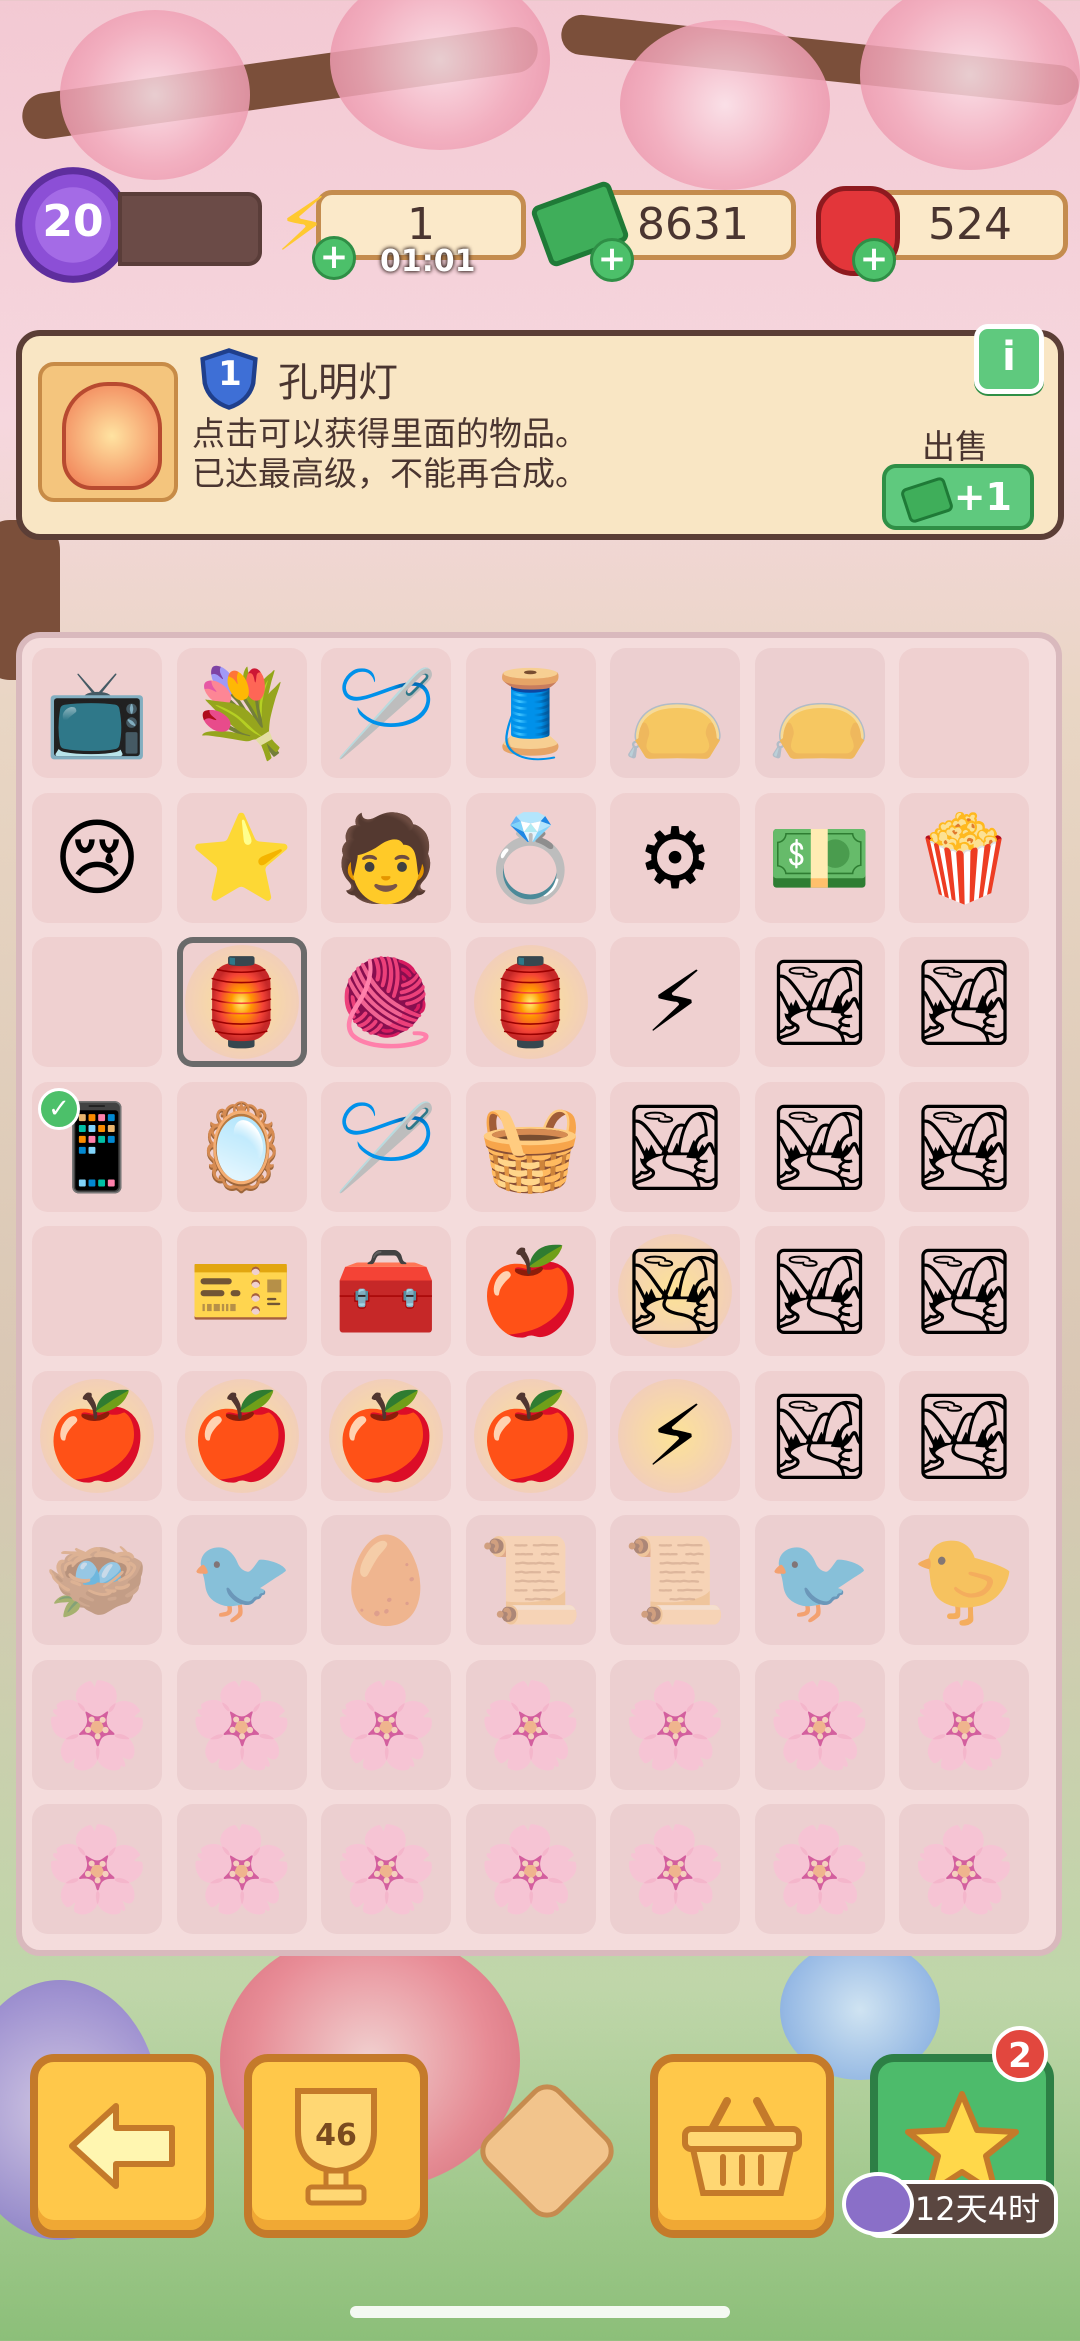  Describe the element at coordinates (386, 1146) in the screenshot. I see `board-item-embroidery-hoop: 🪡` at that location.